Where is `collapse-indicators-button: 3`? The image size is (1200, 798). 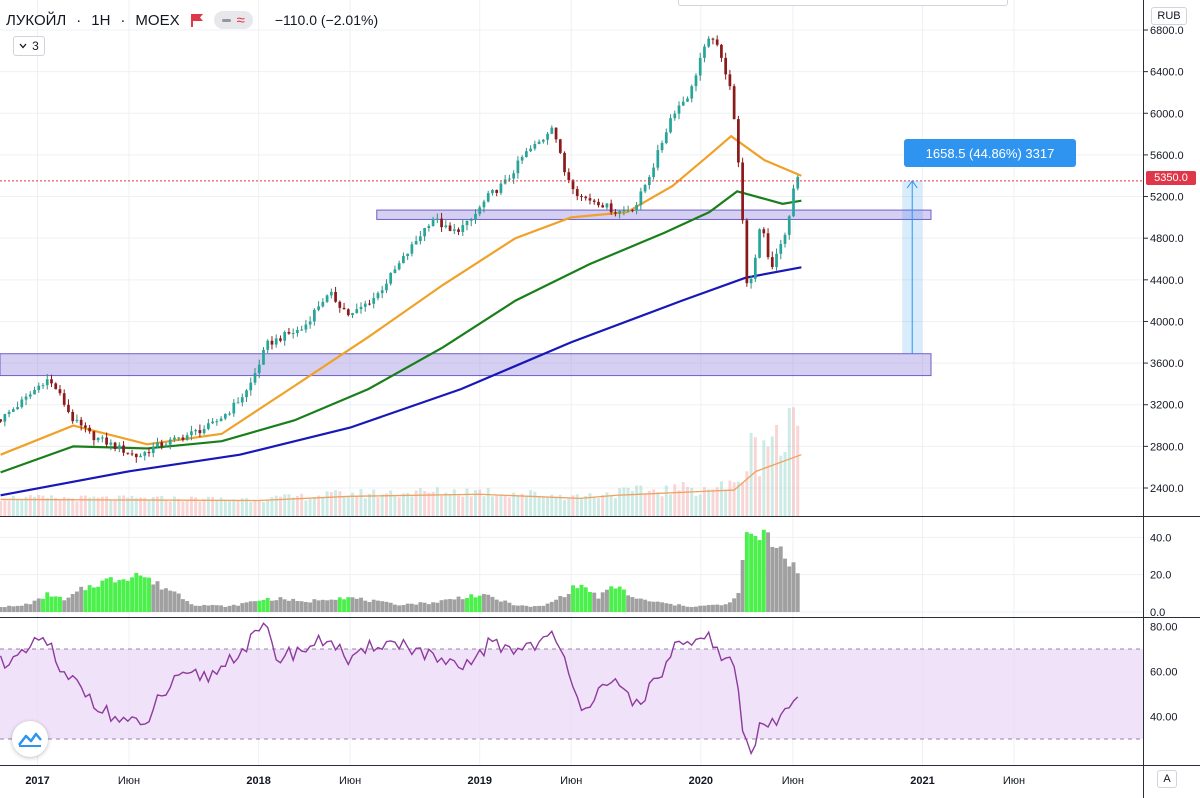 collapse-indicators-button: 3 is located at coordinates (29, 46).